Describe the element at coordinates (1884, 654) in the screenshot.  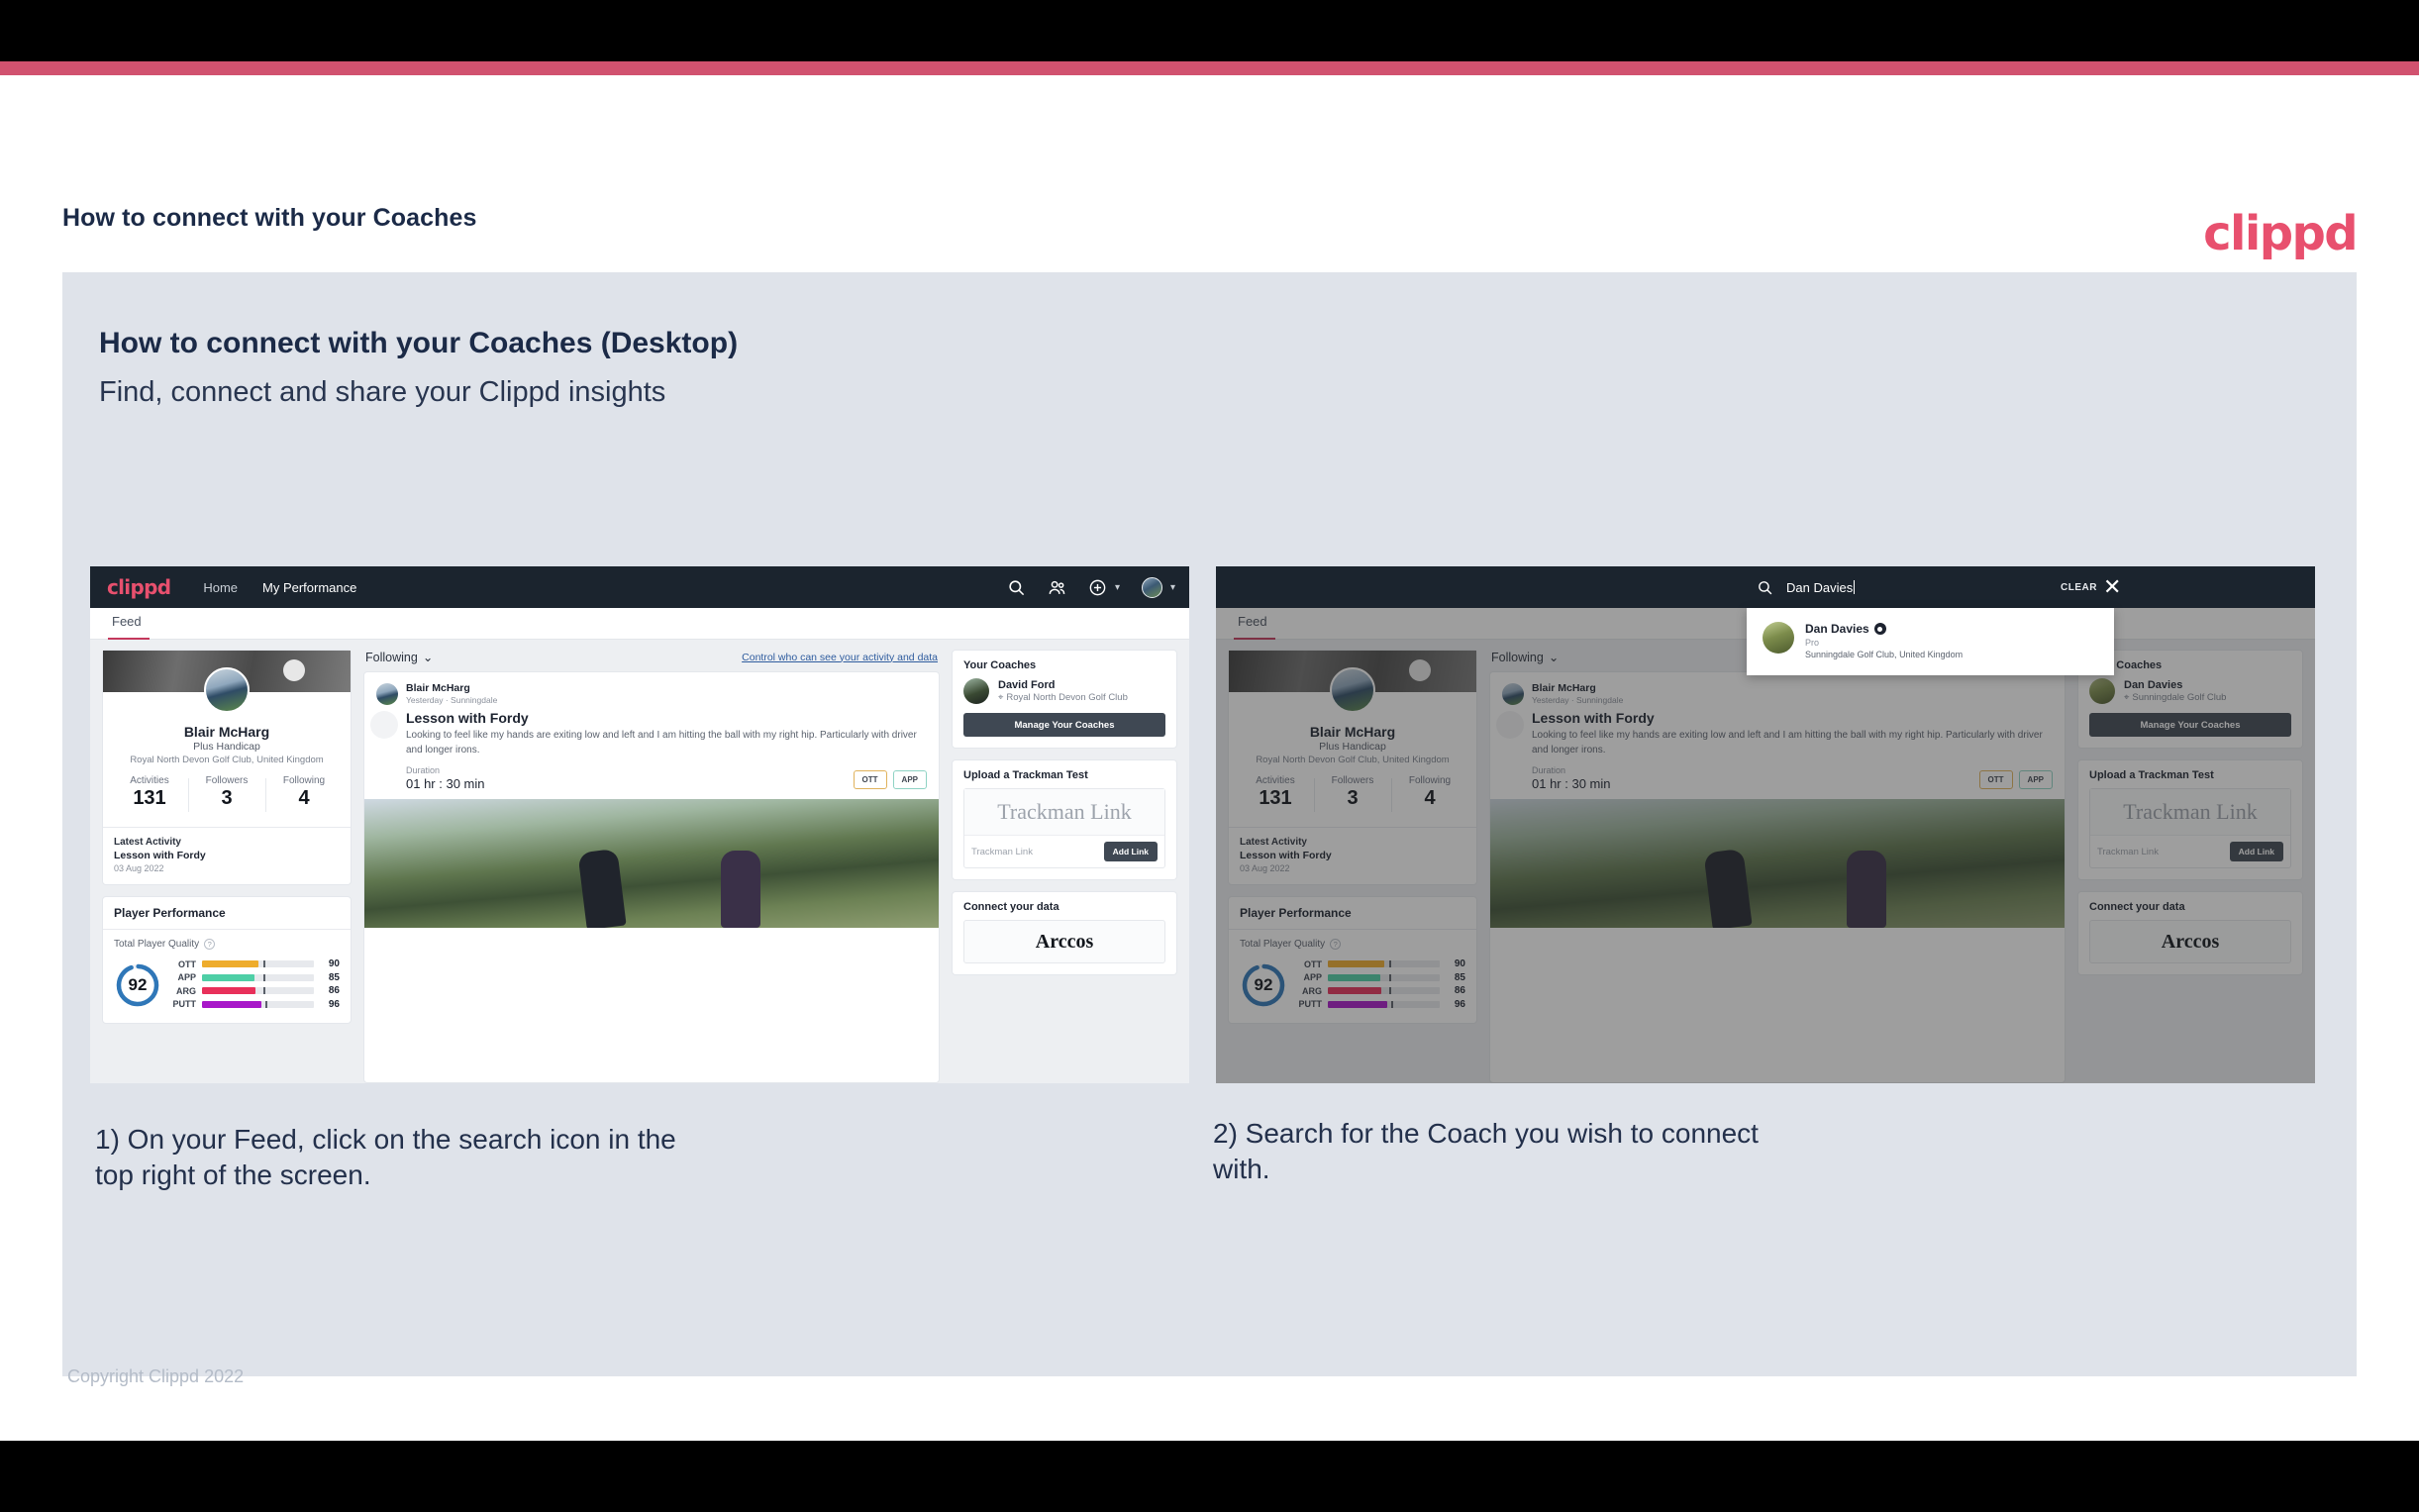
I see `search-result-club: Sunningdale Golf Club, United Kingdom` at that location.